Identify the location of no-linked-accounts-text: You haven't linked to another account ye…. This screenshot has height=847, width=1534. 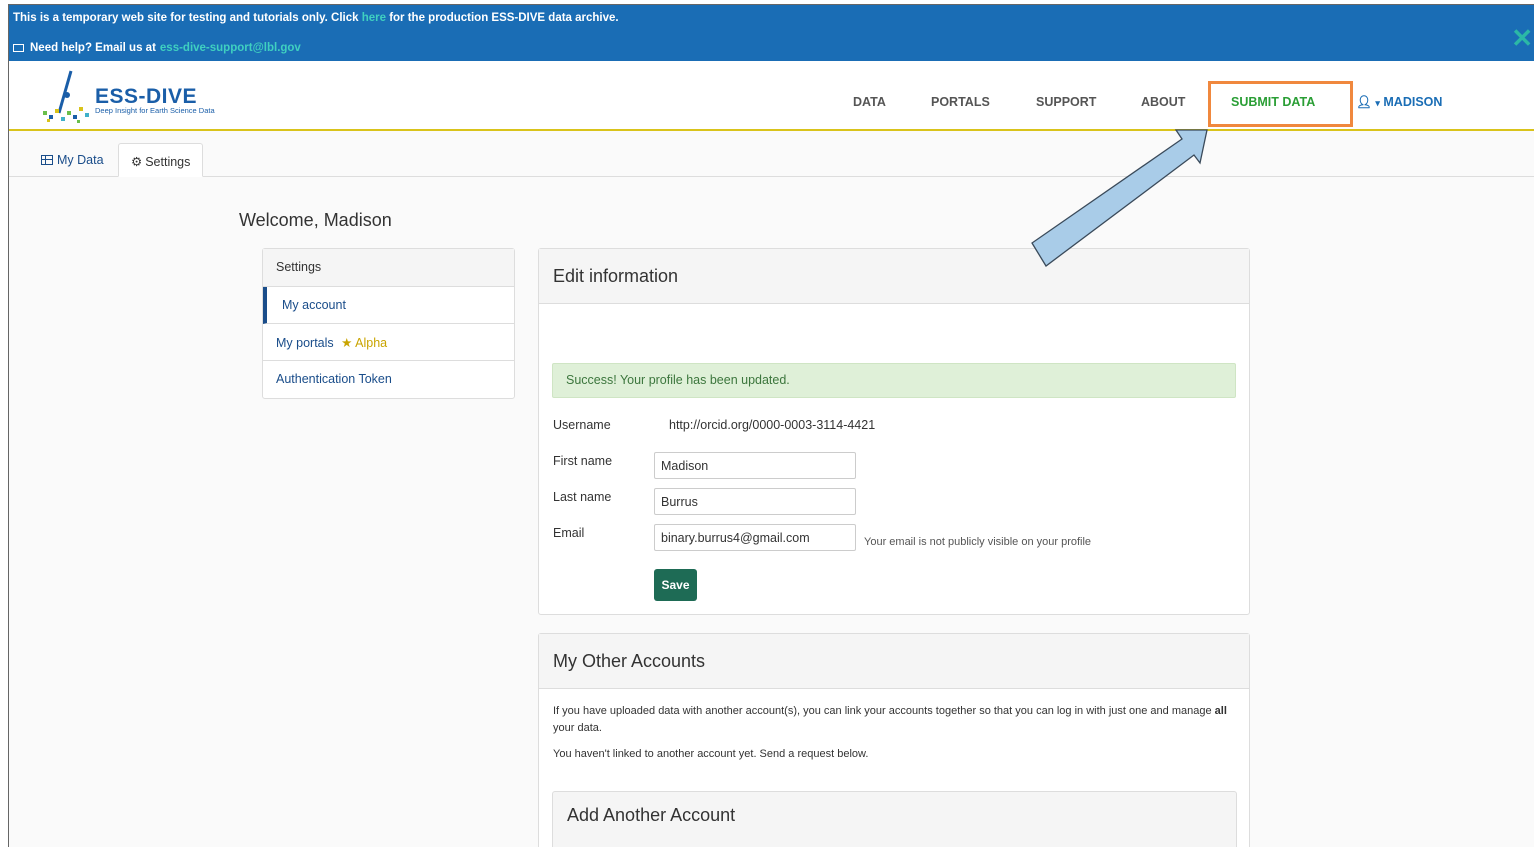
(711, 754).